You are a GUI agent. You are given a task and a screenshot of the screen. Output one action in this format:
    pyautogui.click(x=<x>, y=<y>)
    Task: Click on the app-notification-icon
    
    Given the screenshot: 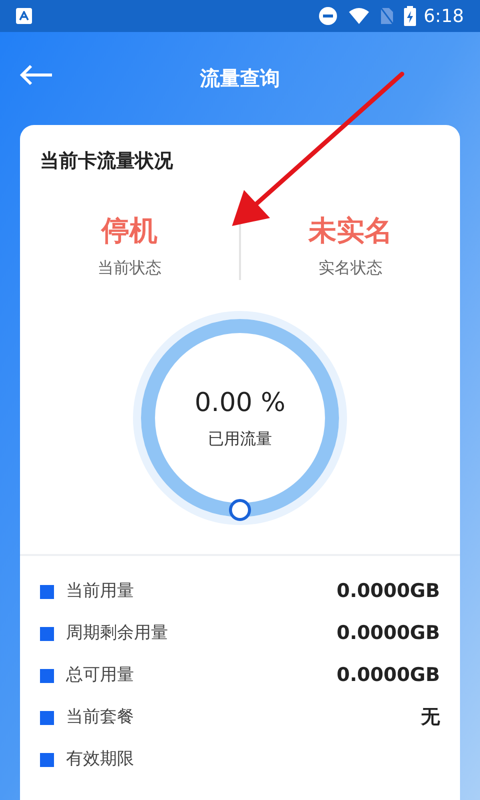 What is the action you would take?
    pyautogui.click(x=24, y=16)
    